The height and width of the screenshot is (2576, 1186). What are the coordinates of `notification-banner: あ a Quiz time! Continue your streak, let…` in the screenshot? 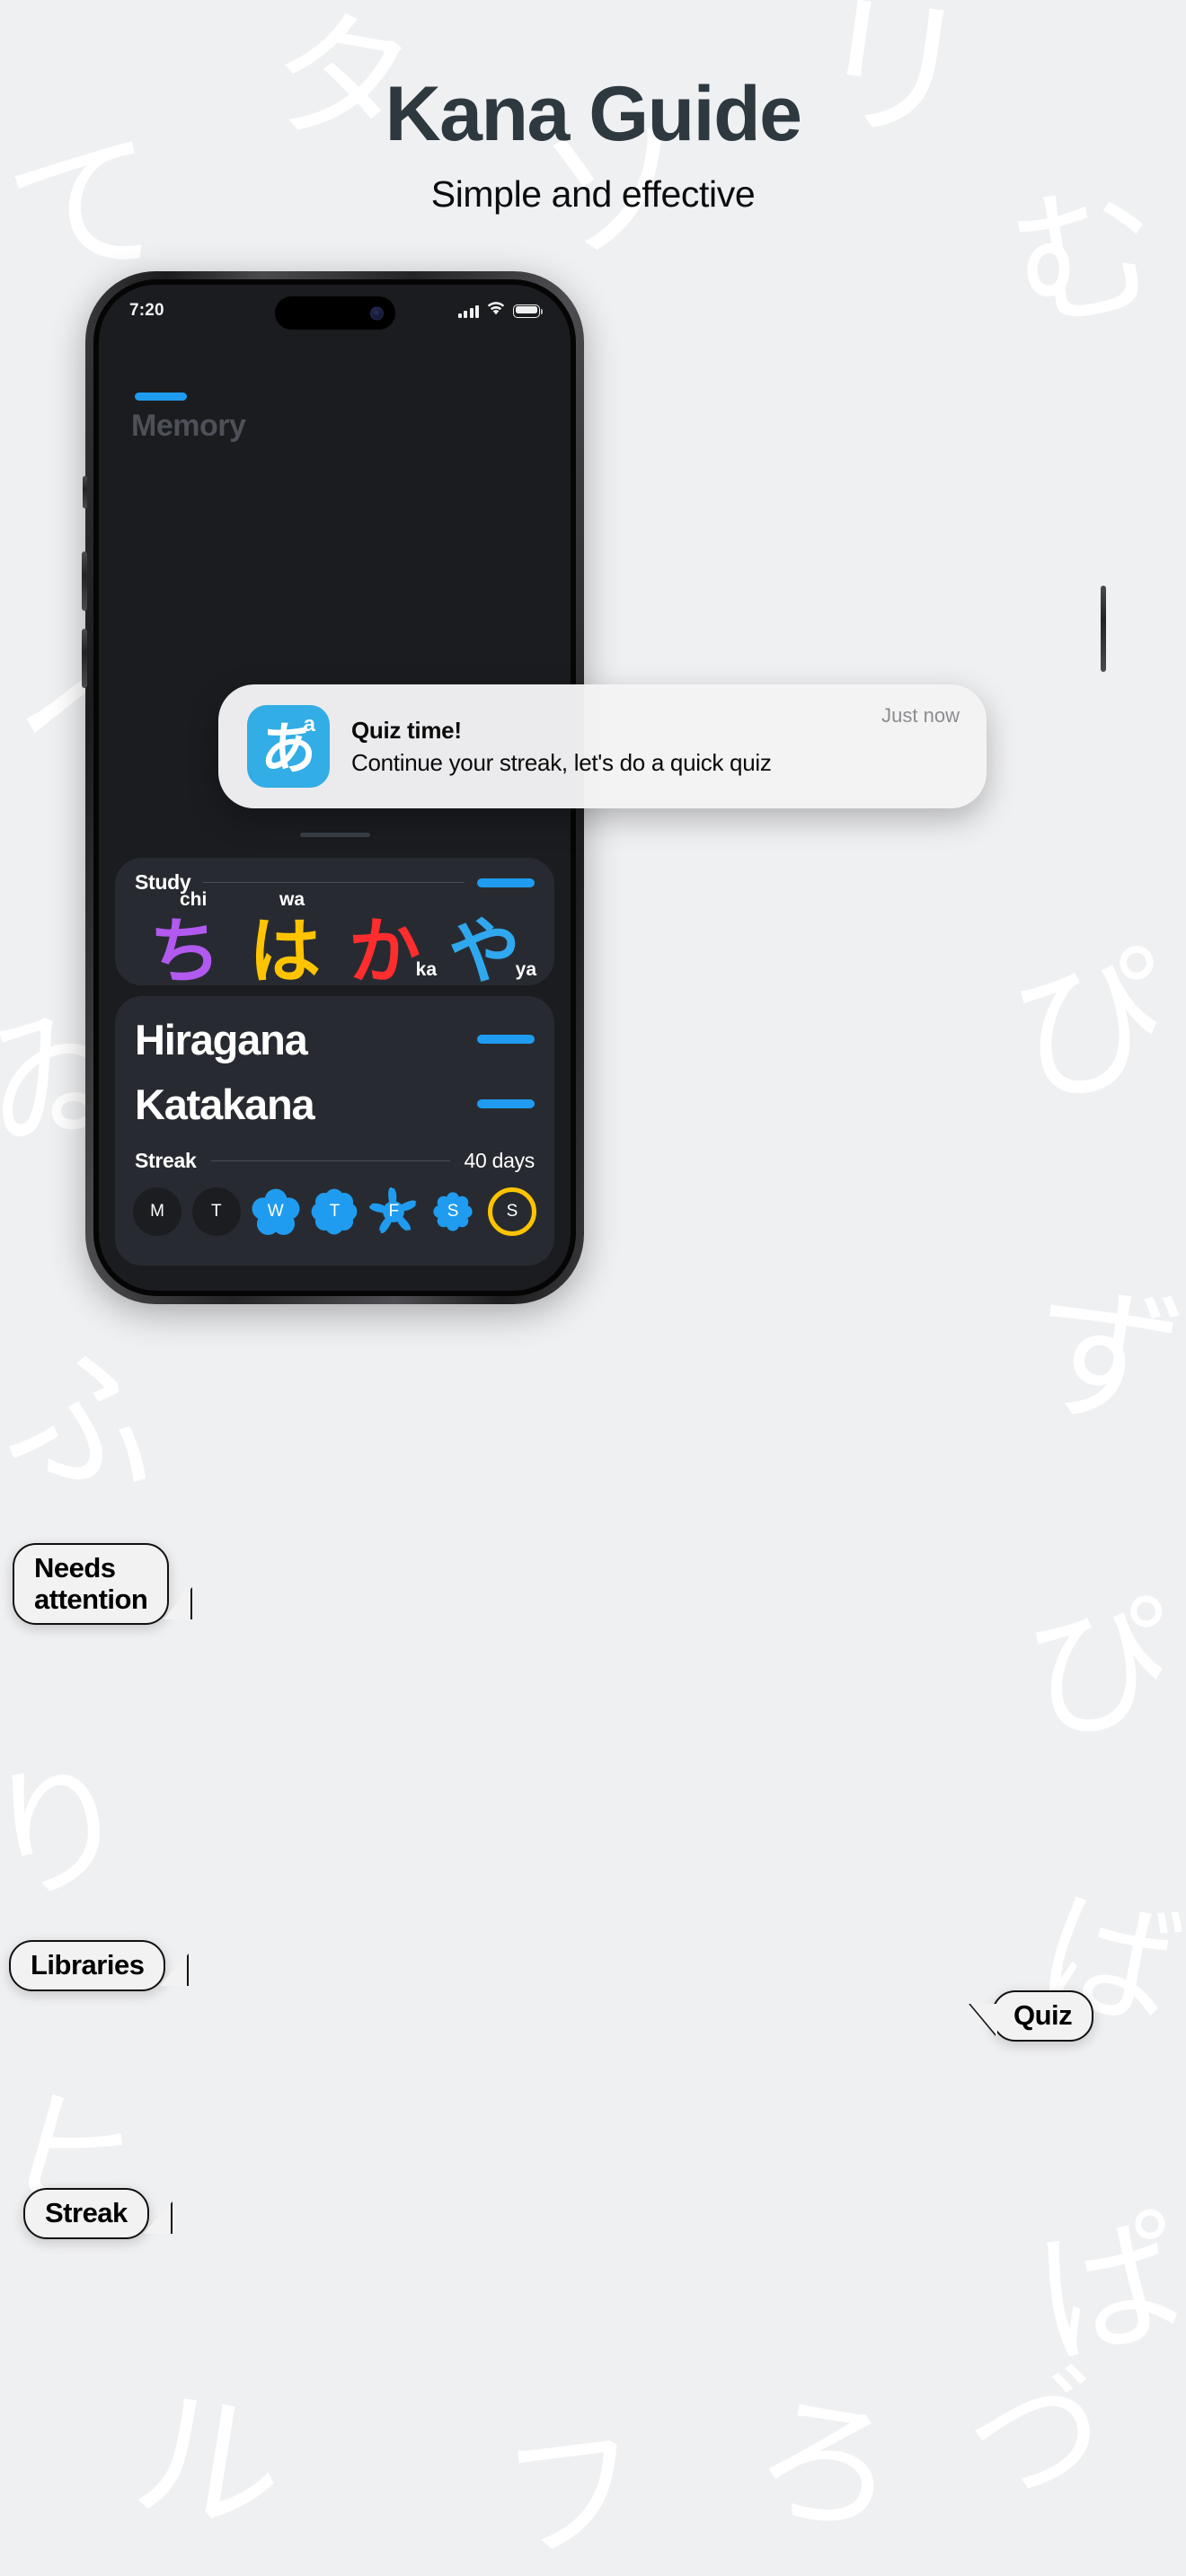 It's located at (602, 746).